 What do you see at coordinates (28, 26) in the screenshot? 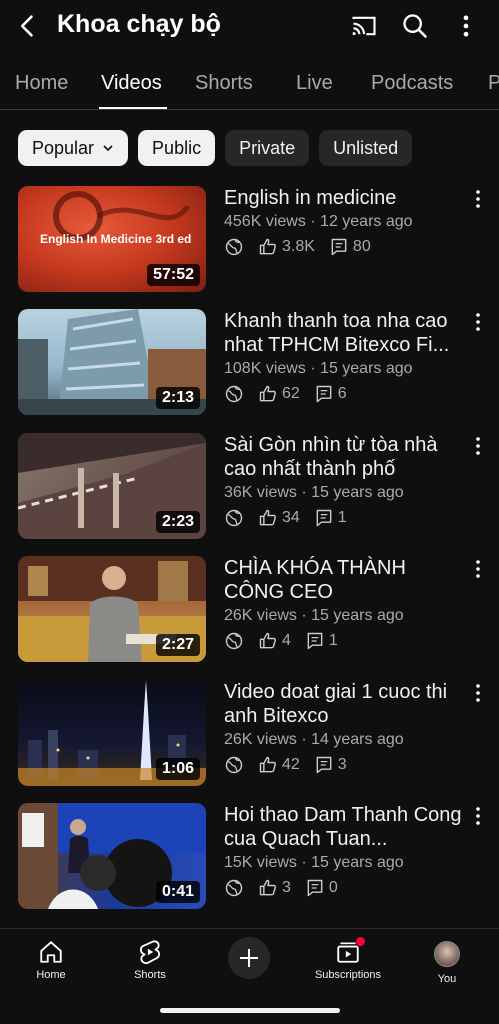
I see `back-arrow-icon` at bounding box center [28, 26].